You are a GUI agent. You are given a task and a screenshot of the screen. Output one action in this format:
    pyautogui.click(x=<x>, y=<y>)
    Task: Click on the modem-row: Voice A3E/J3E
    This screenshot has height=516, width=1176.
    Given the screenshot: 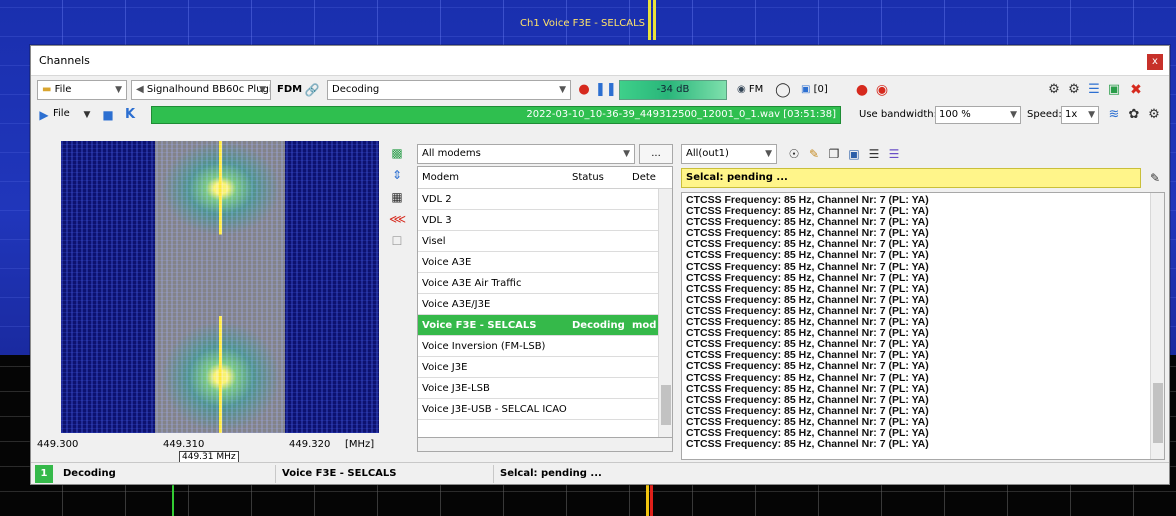 What is the action you would take?
    pyautogui.click(x=545, y=304)
    